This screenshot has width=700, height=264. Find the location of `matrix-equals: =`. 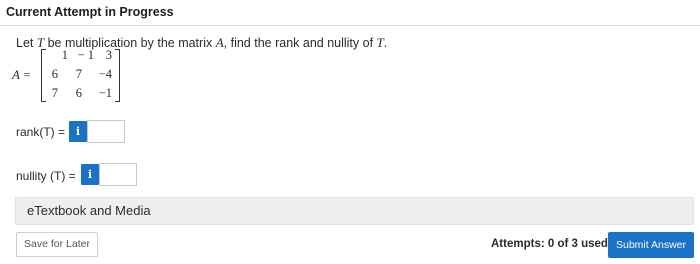

matrix-equals: = is located at coordinates (25, 74).